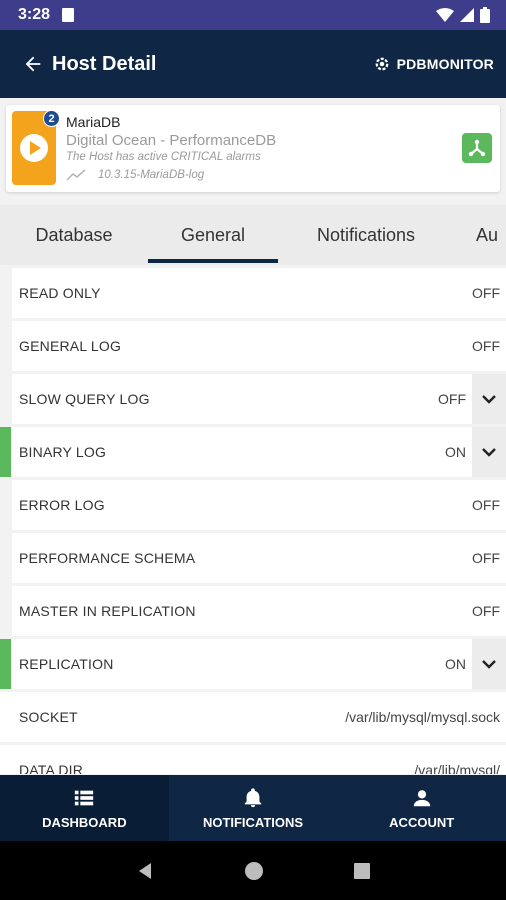 The image size is (506, 900). What do you see at coordinates (84, 822) in the screenshot?
I see `nav-dashboard-label: DASHBOARD` at bounding box center [84, 822].